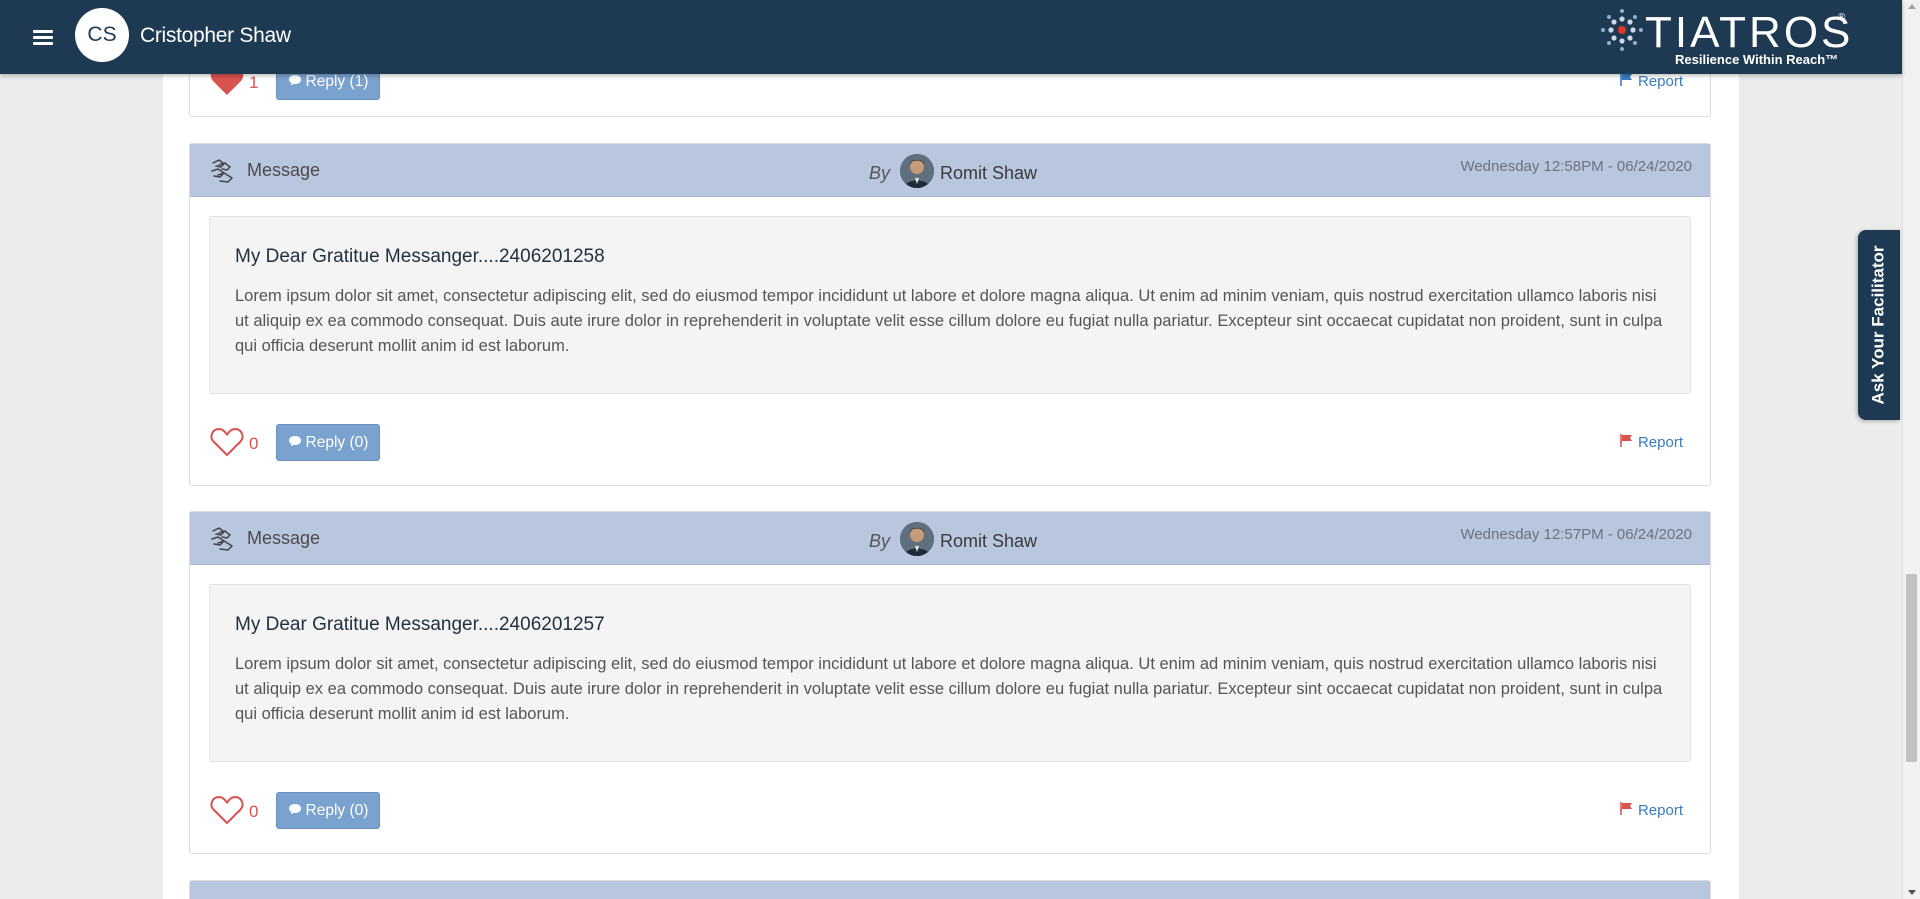 The height and width of the screenshot is (899, 1920). What do you see at coordinates (1576, 166) in the screenshot?
I see `message-timestamp: Wednesday 12:58PM - 06/24/2020` at bounding box center [1576, 166].